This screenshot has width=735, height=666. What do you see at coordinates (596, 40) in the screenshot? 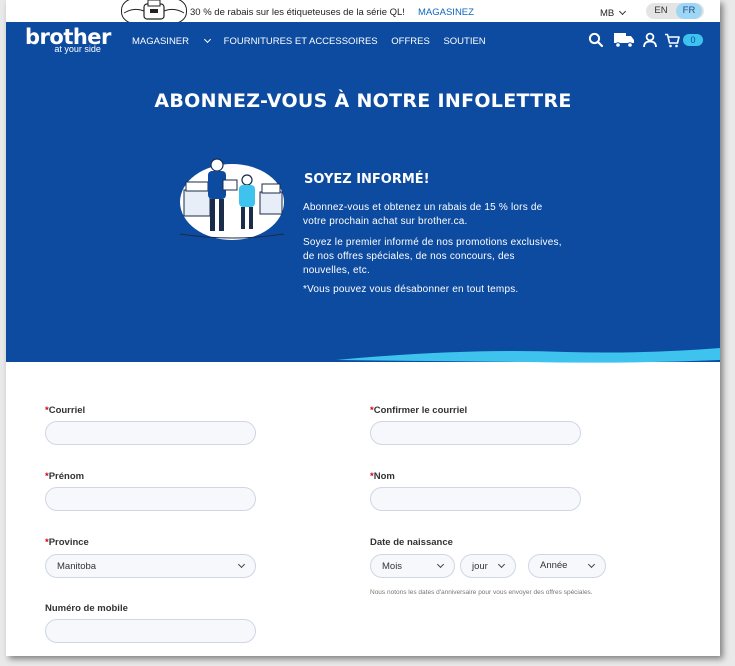
I see `search-icon` at bounding box center [596, 40].